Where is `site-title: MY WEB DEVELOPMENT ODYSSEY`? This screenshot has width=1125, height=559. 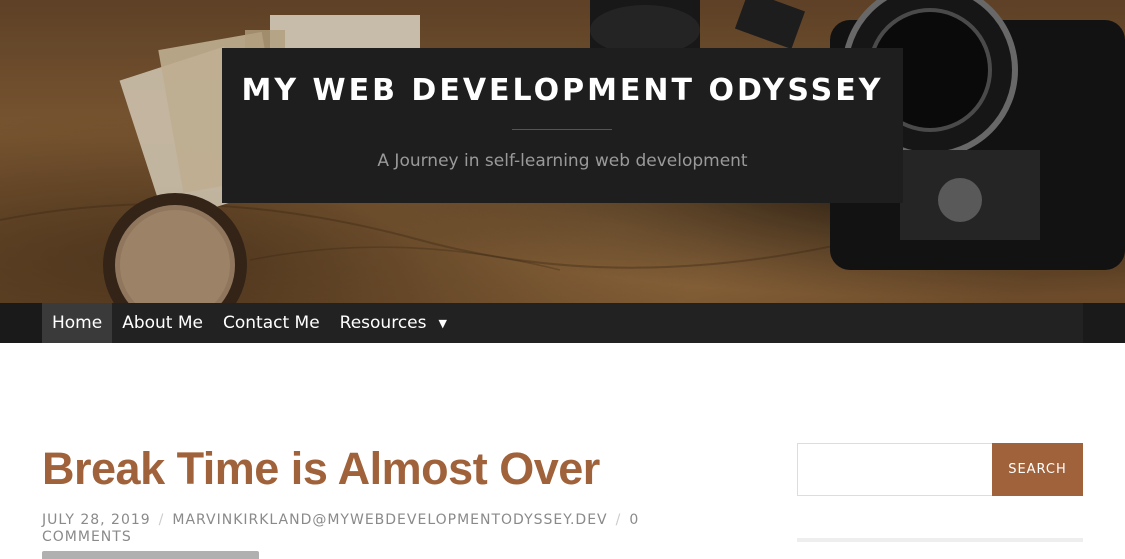
site-title: MY WEB DEVELOPMENT ODYSSEY is located at coordinates (562, 91).